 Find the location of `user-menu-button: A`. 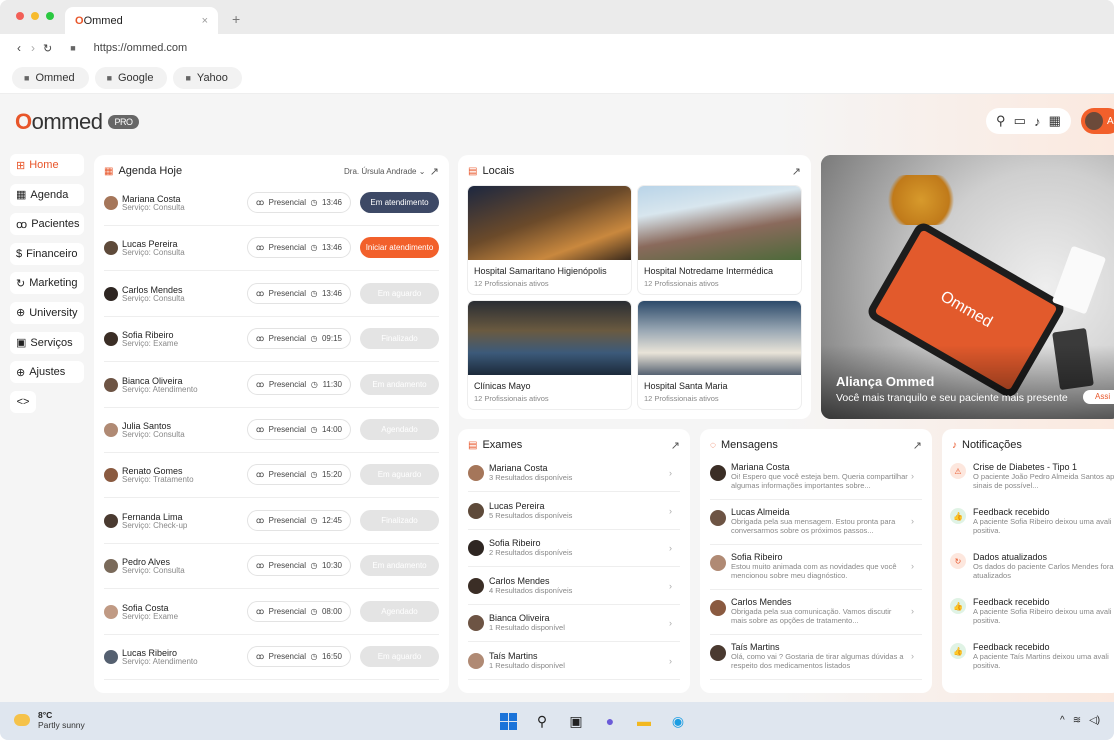

user-menu-button: A is located at coordinates (1097, 121).